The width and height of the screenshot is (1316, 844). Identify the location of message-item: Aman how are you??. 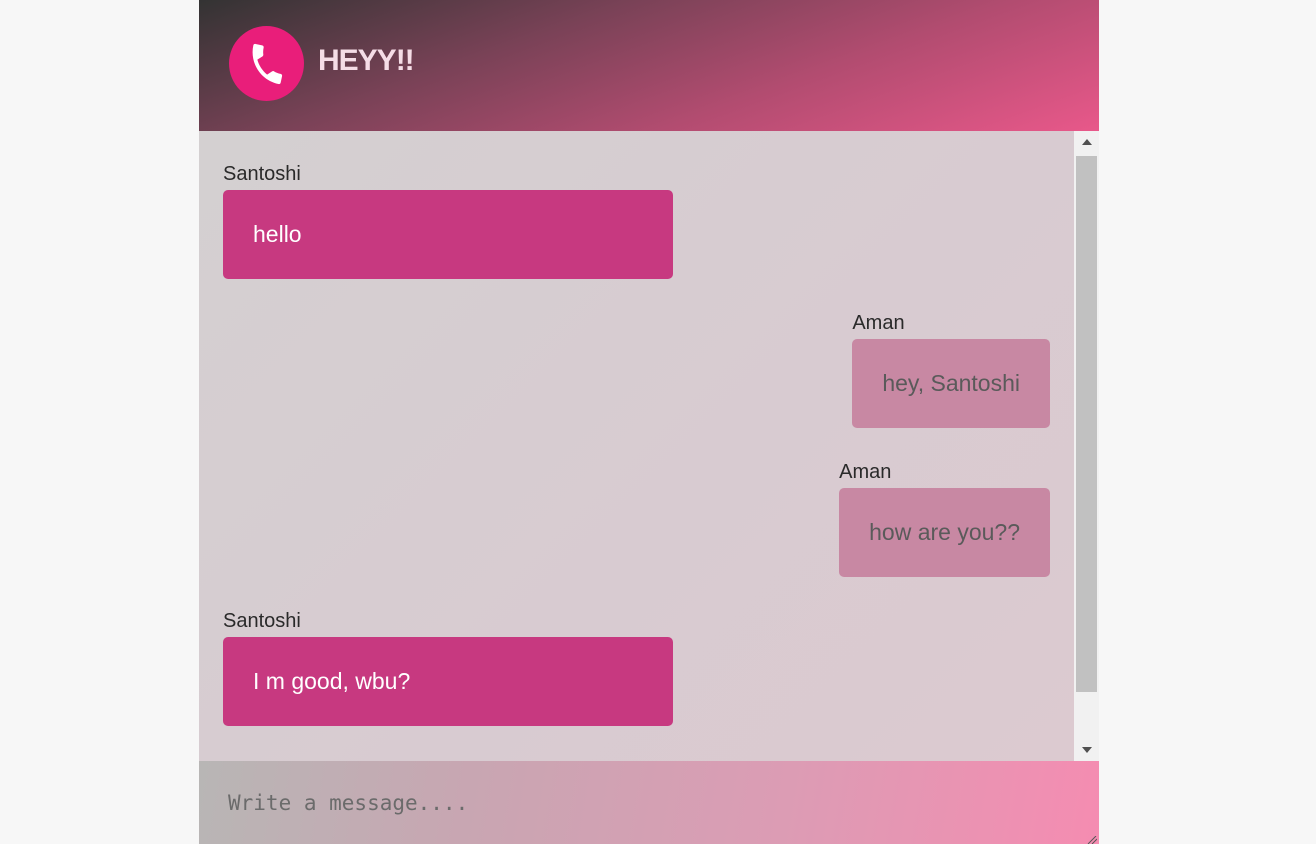
(944, 519).